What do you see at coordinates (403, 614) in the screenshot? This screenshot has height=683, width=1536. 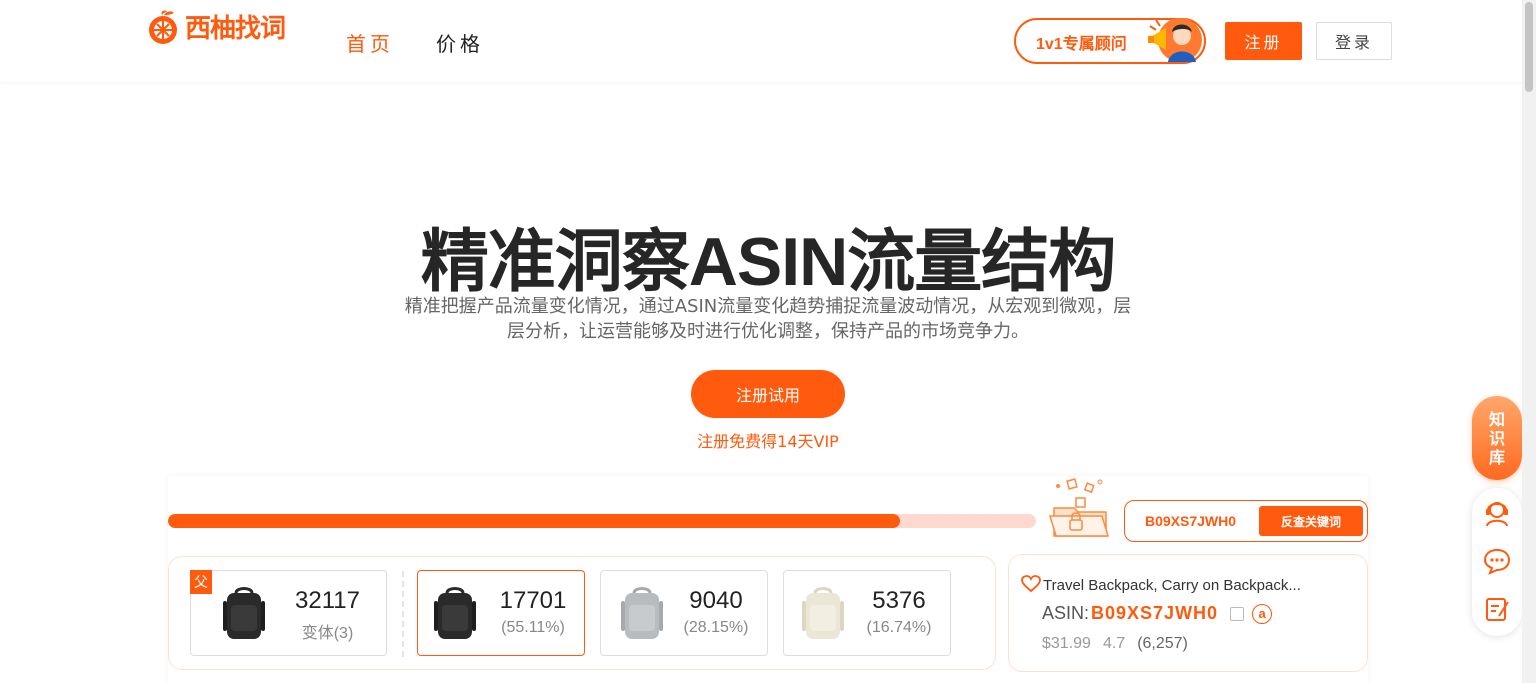 I see `variant-divider` at bounding box center [403, 614].